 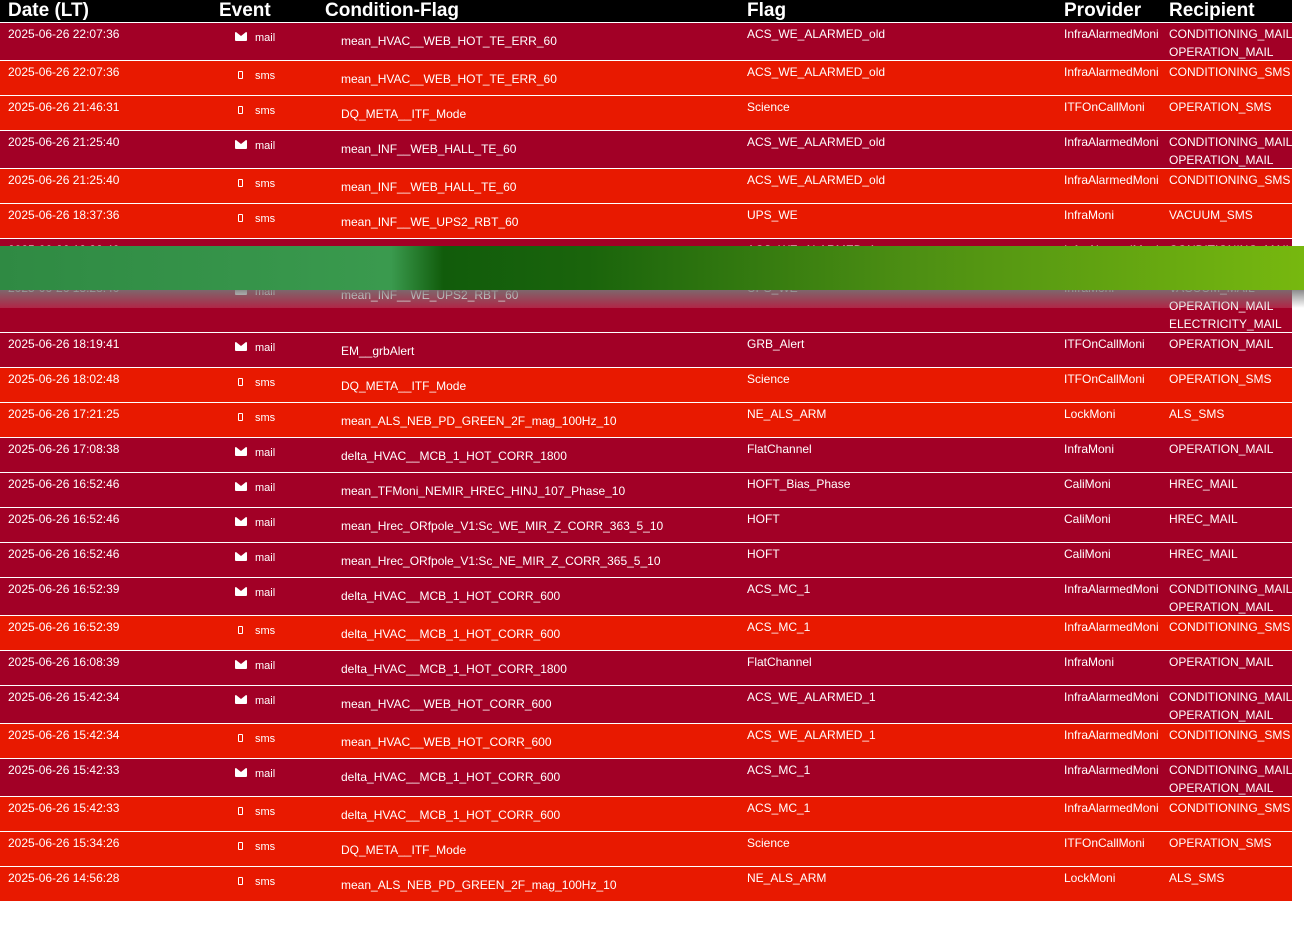 What do you see at coordinates (404, 114) in the screenshot?
I see `cell-condition-flag: DQ_META__ITF_Mode` at bounding box center [404, 114].